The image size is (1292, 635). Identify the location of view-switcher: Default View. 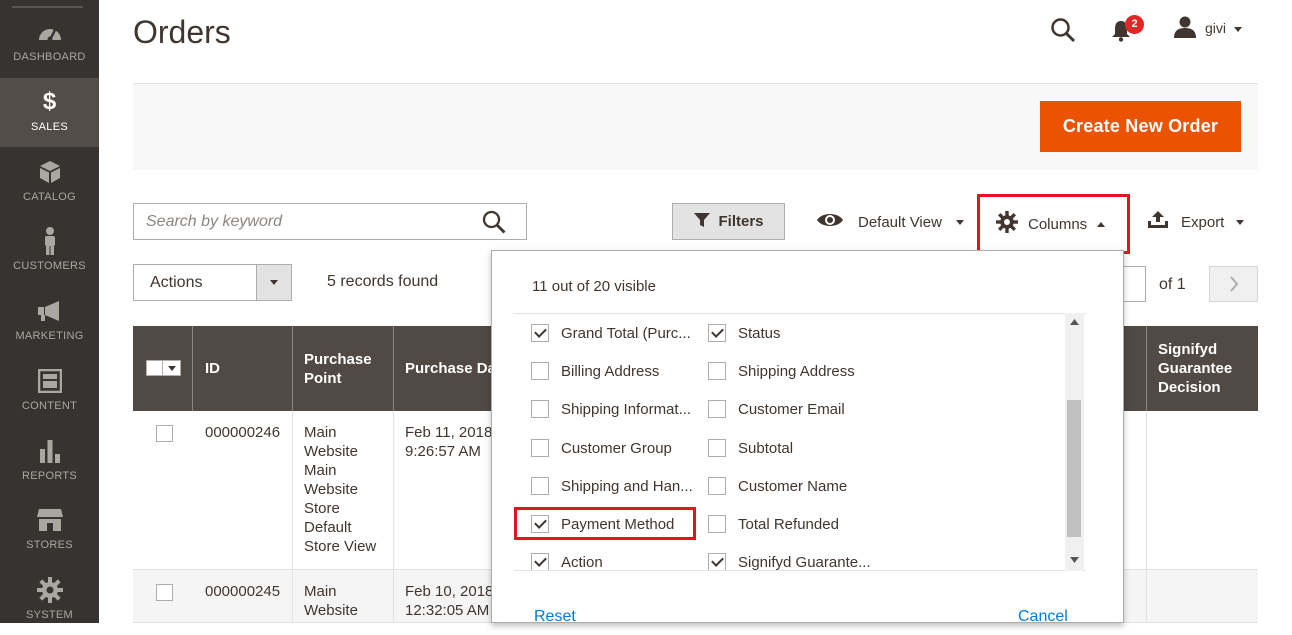
(890, 222).